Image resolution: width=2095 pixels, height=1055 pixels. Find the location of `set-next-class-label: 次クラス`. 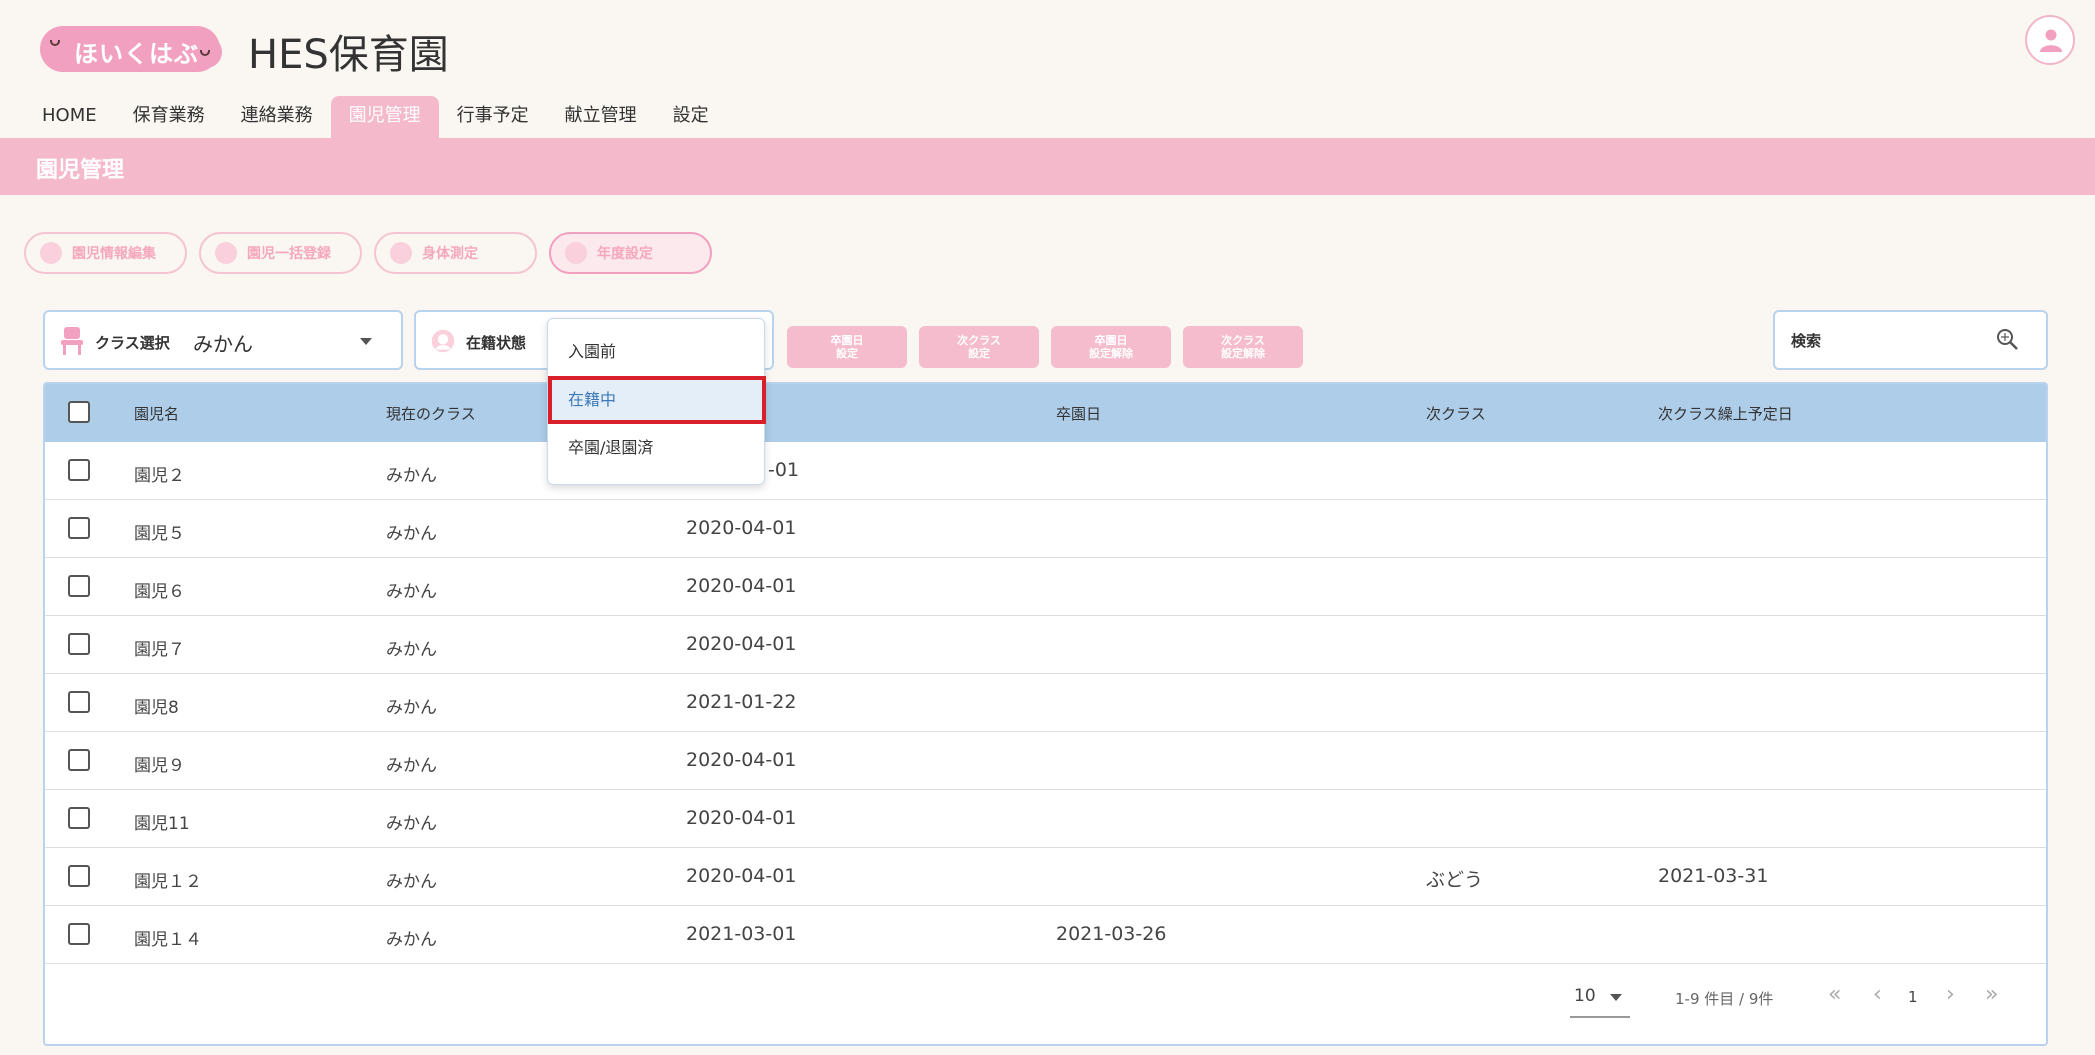

set-next-class-label: 次クラス is located at coordinates (979, 340).